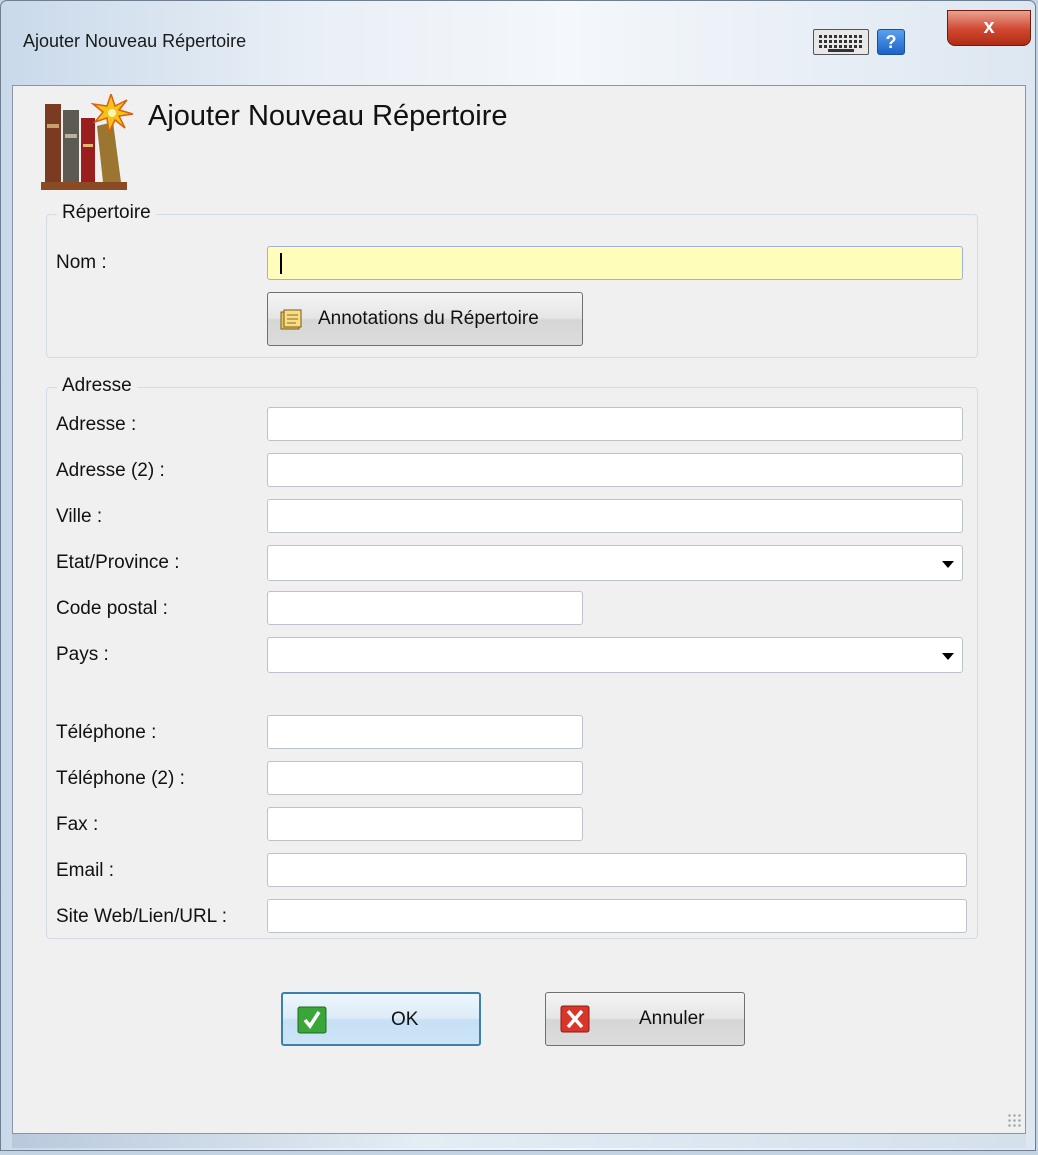  What do you see at coordinates (81, 262) in the screenshot?
I see `name-label: Nom :` at bounding box center [81, 262].